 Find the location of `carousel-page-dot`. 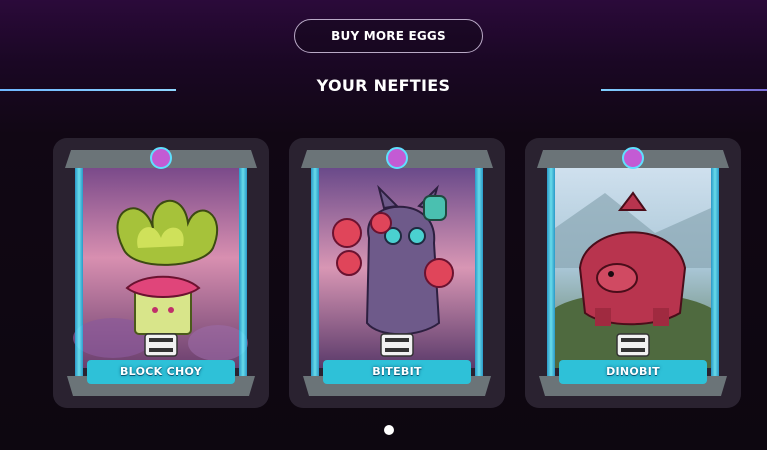

carousel-page-dot is located at coordinates (389, 430).